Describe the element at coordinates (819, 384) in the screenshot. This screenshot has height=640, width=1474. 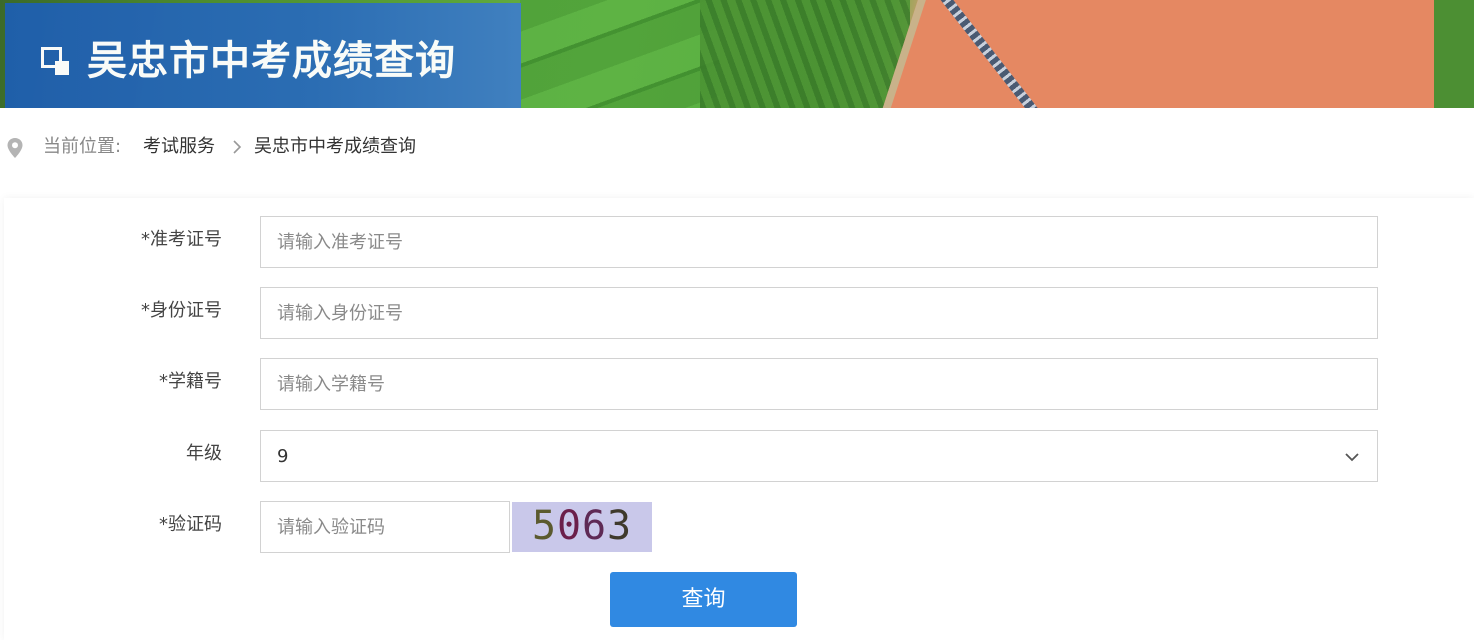
I see `student-number-input` at that location.